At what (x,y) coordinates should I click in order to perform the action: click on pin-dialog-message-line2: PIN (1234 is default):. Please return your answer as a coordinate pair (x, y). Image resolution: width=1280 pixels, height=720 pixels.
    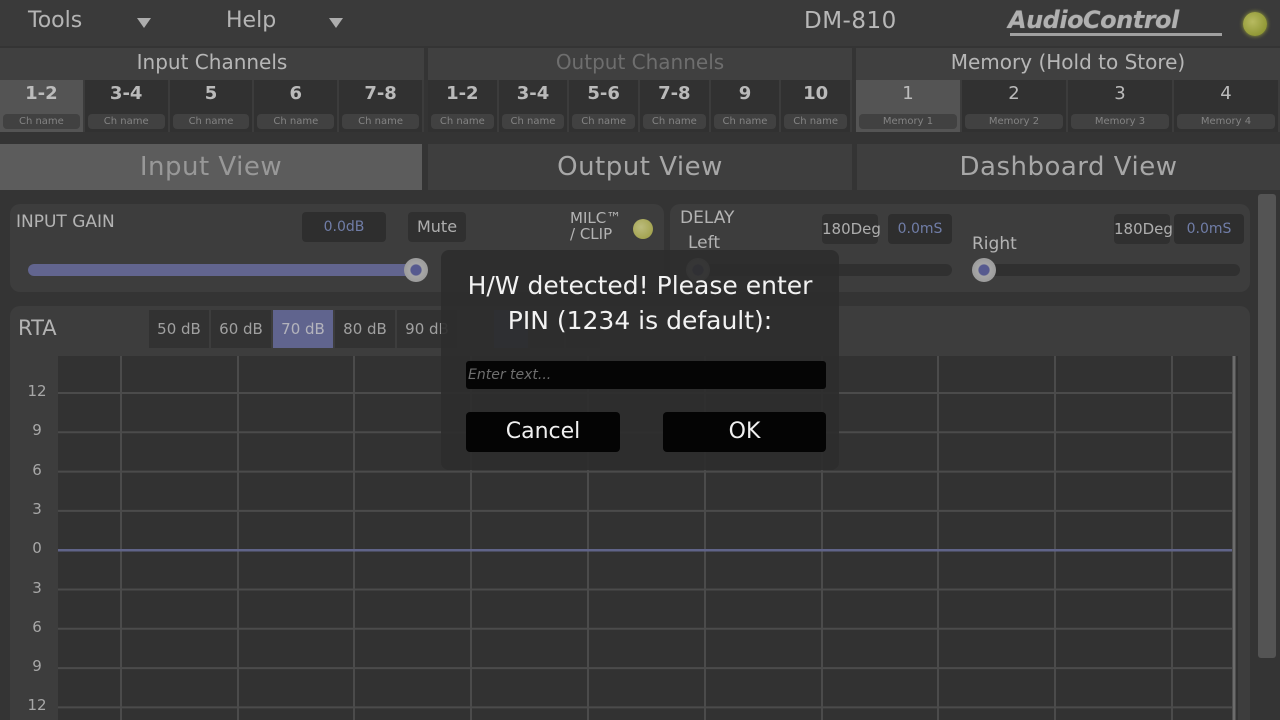
    Looking at the image, I should click on (640, 320).